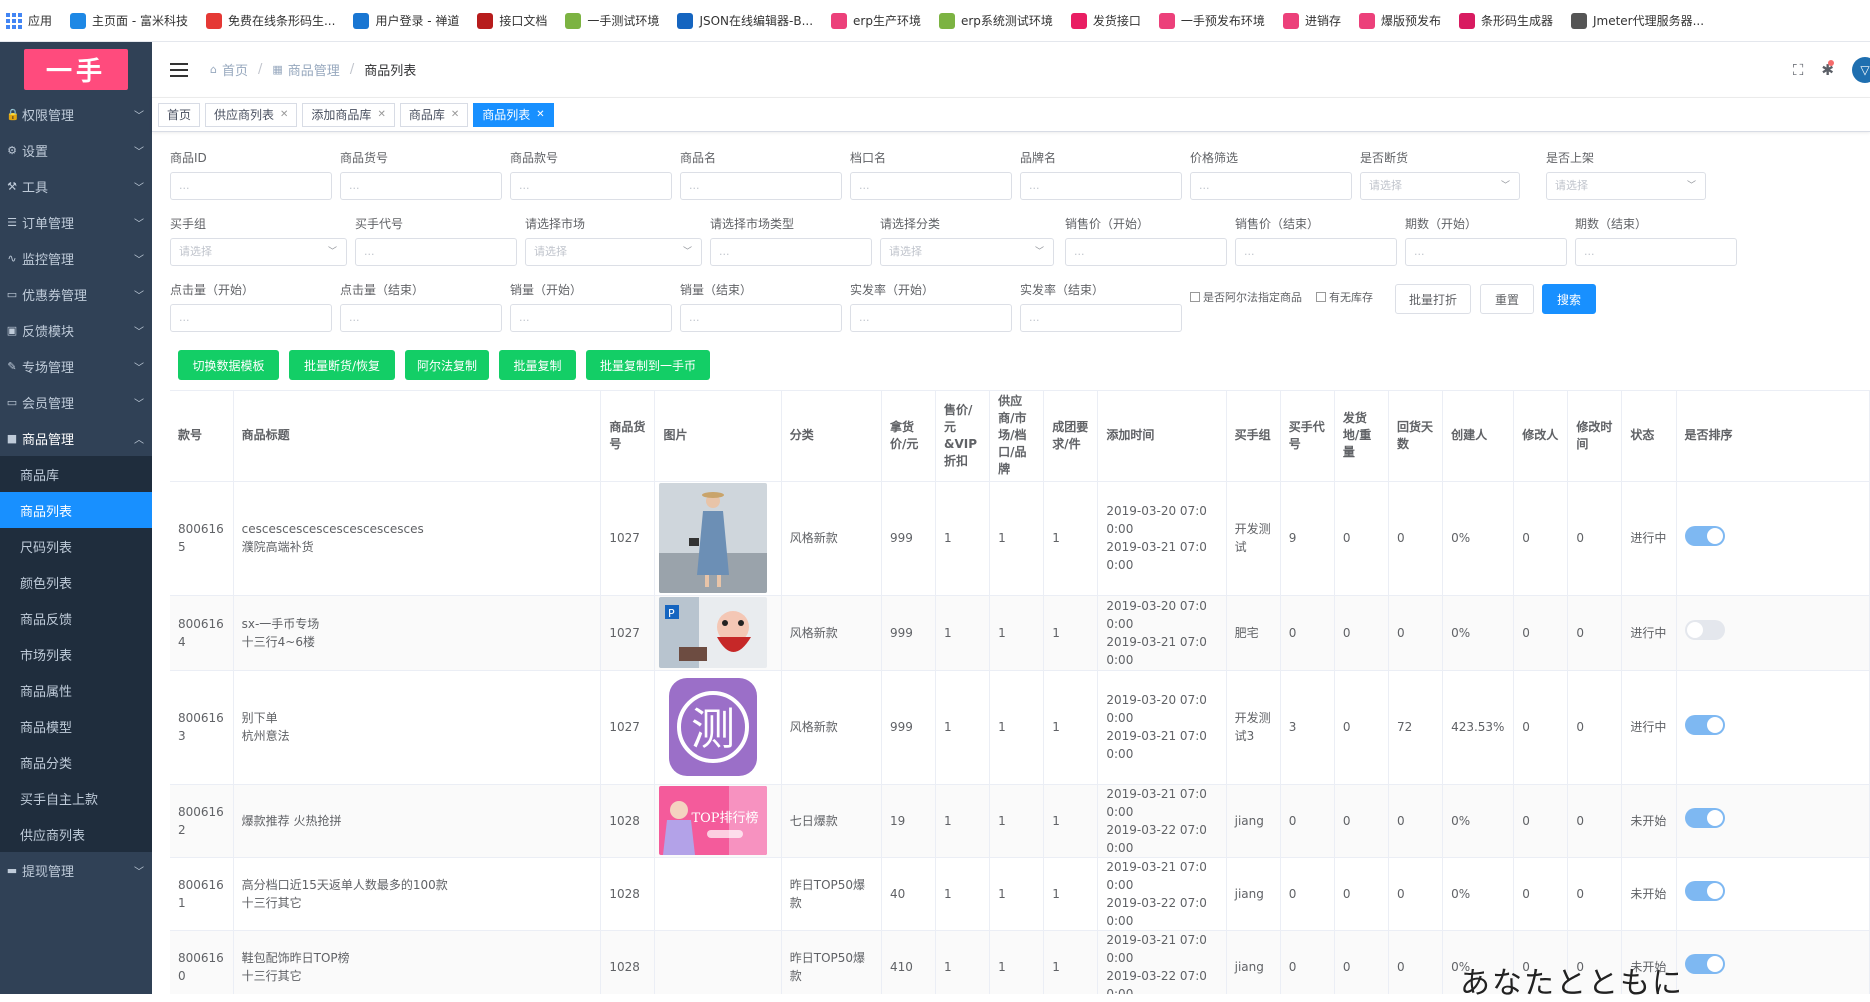 Image resolution: width=1870 pixels, height=1002 pixels. I want to click on column-header: 买手组, so click(1253, 436).